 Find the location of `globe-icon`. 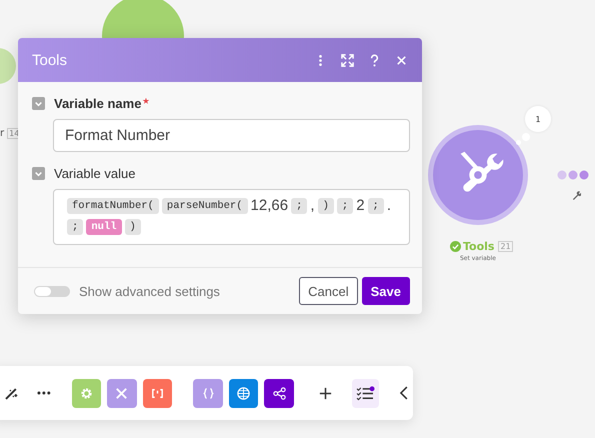

globe-icon is located at coordinates (244, 393).